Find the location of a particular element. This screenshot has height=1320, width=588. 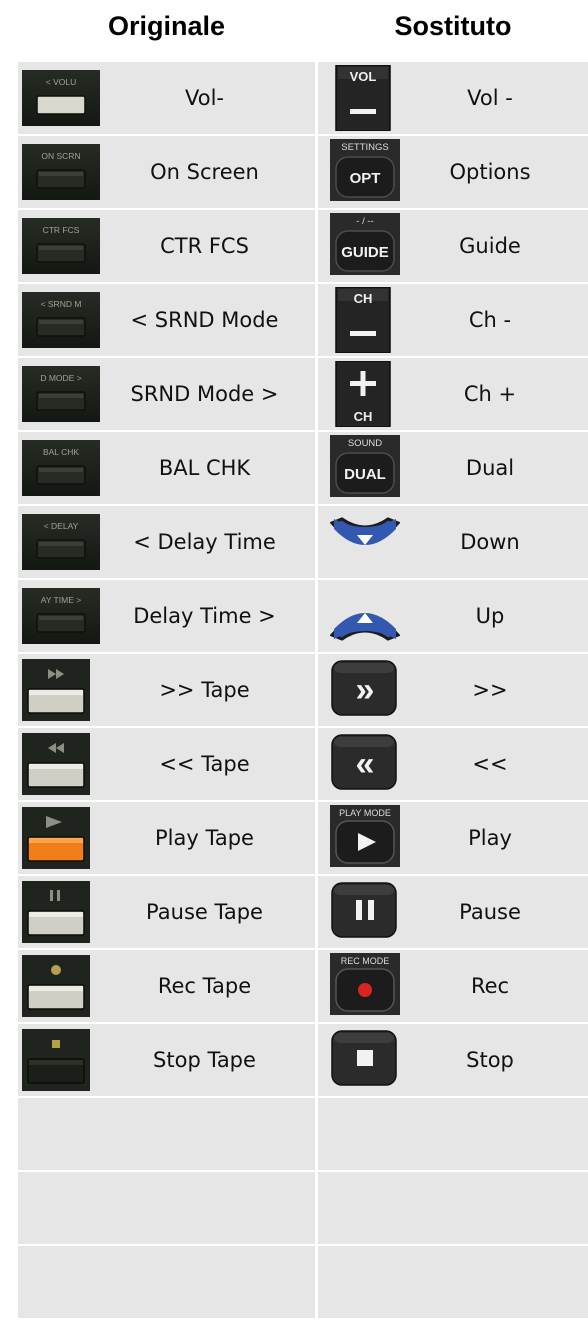

amp-rec-button-icon is located at coordinates (61, 986).